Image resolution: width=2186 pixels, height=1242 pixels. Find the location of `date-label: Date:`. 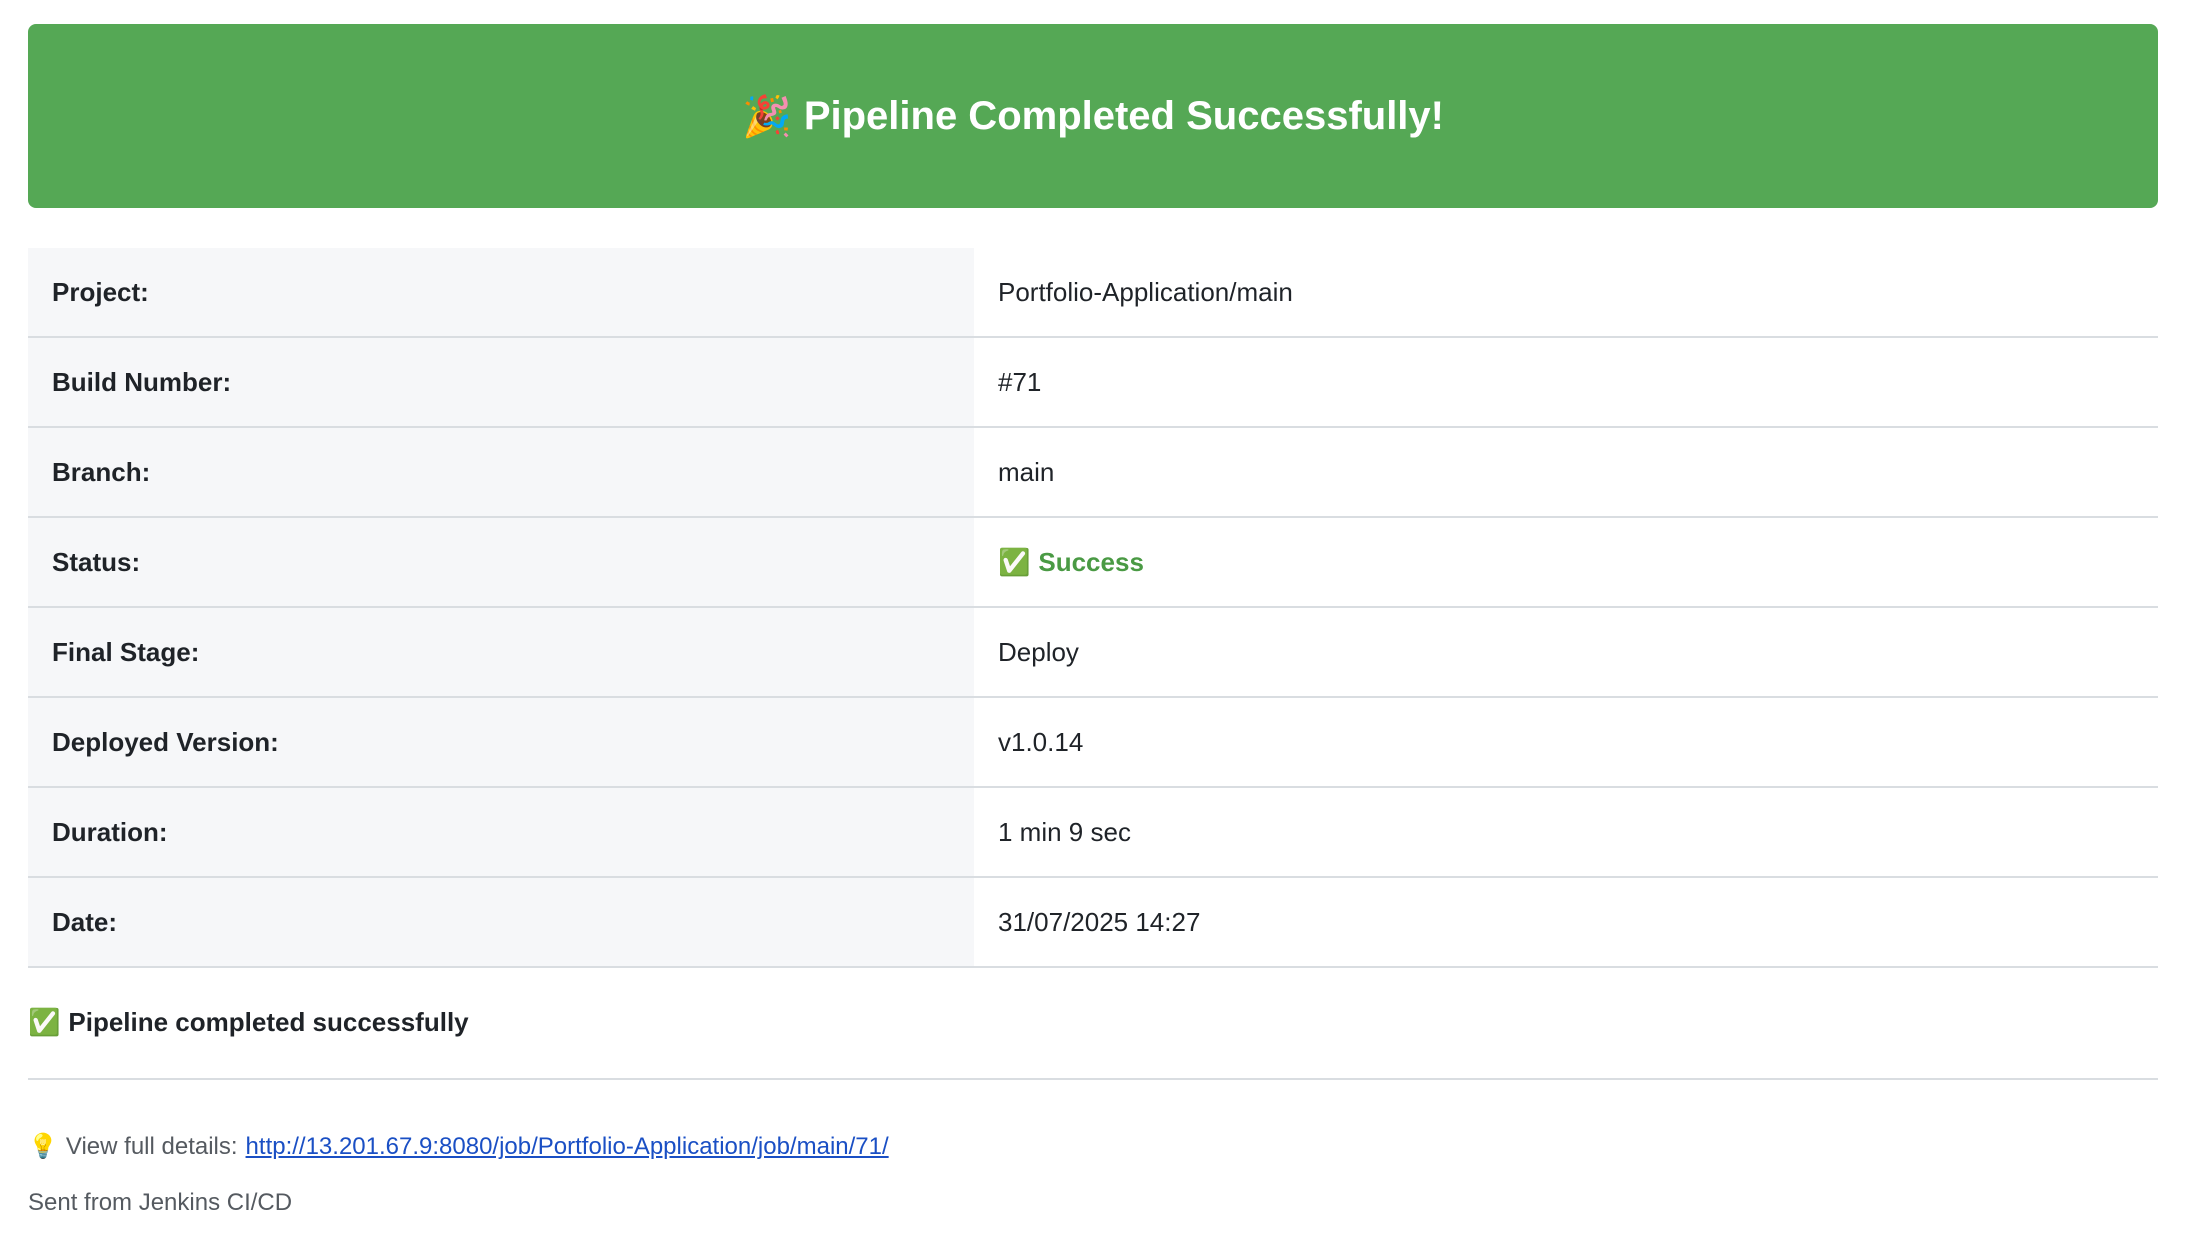

date-label: Date: is located at coordinates (501, 922).